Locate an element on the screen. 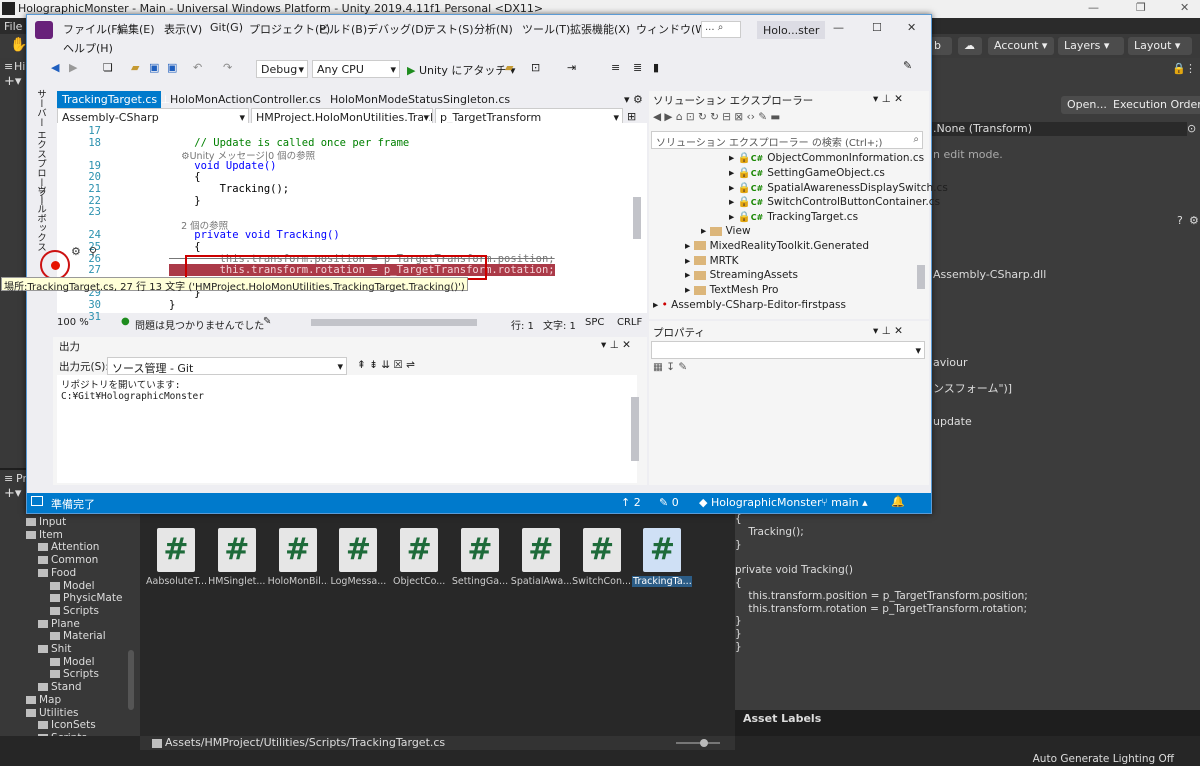 Image resolution: width=1200 pixels, height=766 pixels. unity-restore-button: ❐ is located at coordinates (1141, 7).